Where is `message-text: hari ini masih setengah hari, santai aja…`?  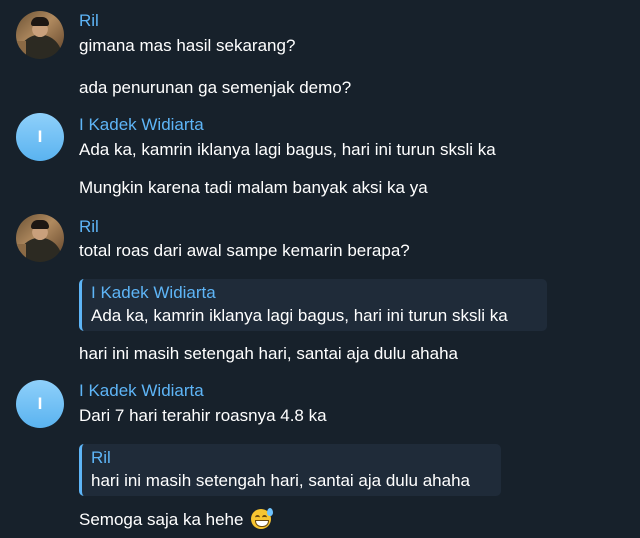 message-text: hari ini masih setengah hari, santai aja… is located at coordinates (268, 353).